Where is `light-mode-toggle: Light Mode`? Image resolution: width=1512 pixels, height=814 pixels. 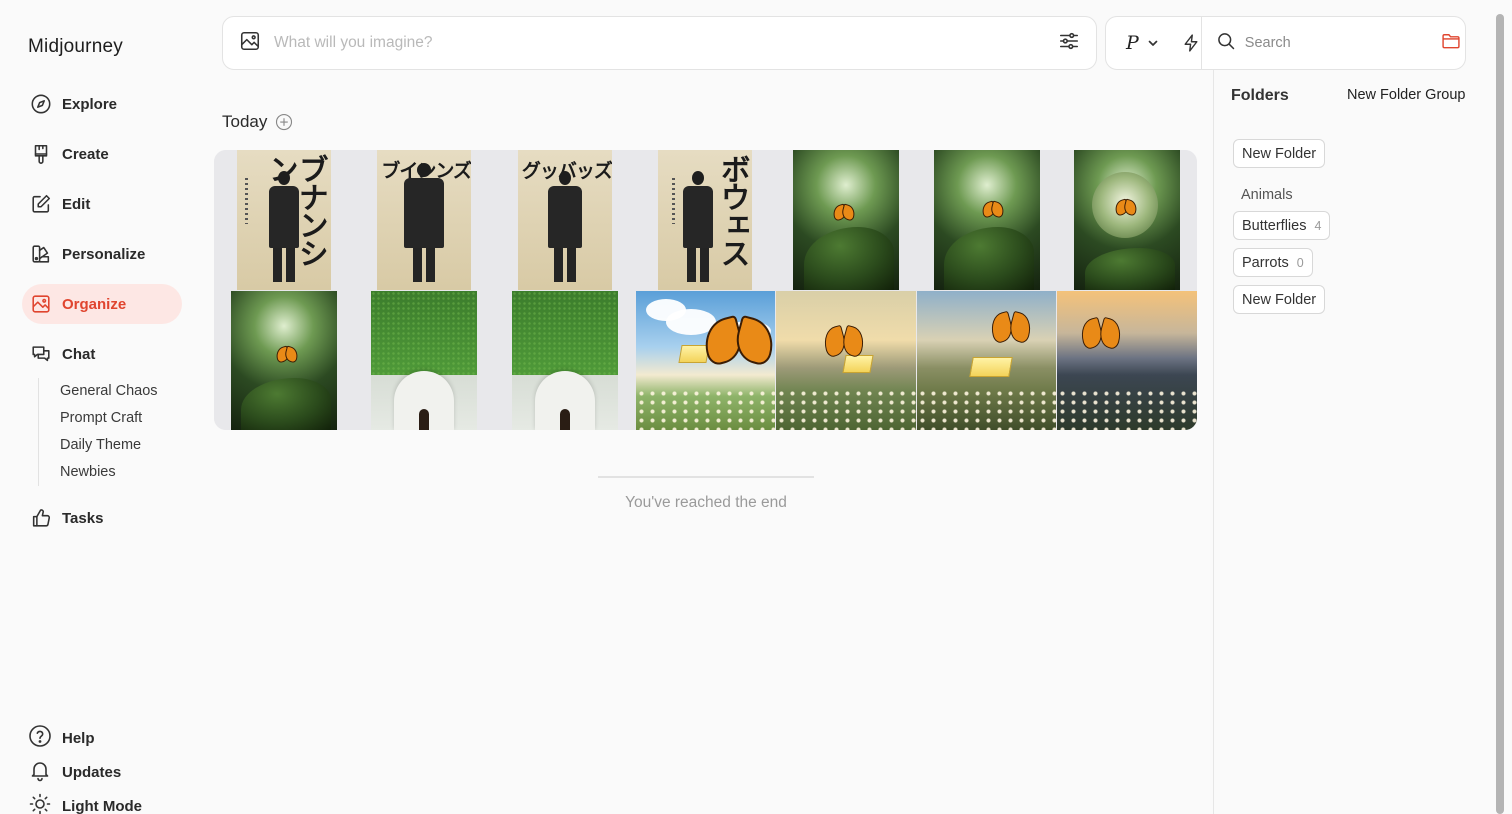
light-mode-toggle: Light Mode is located at coordinates (85, 803).